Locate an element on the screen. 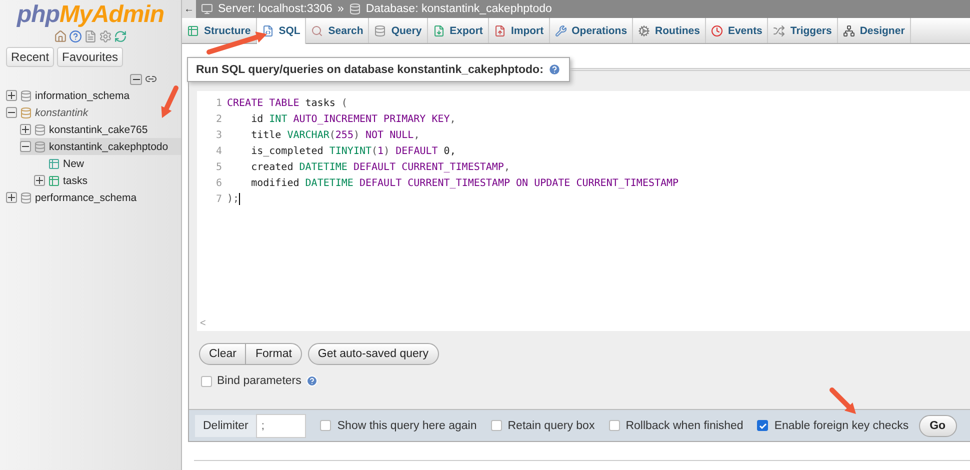  checkbox-label: Enable foreign key checks is located at coordinates (841, 426).